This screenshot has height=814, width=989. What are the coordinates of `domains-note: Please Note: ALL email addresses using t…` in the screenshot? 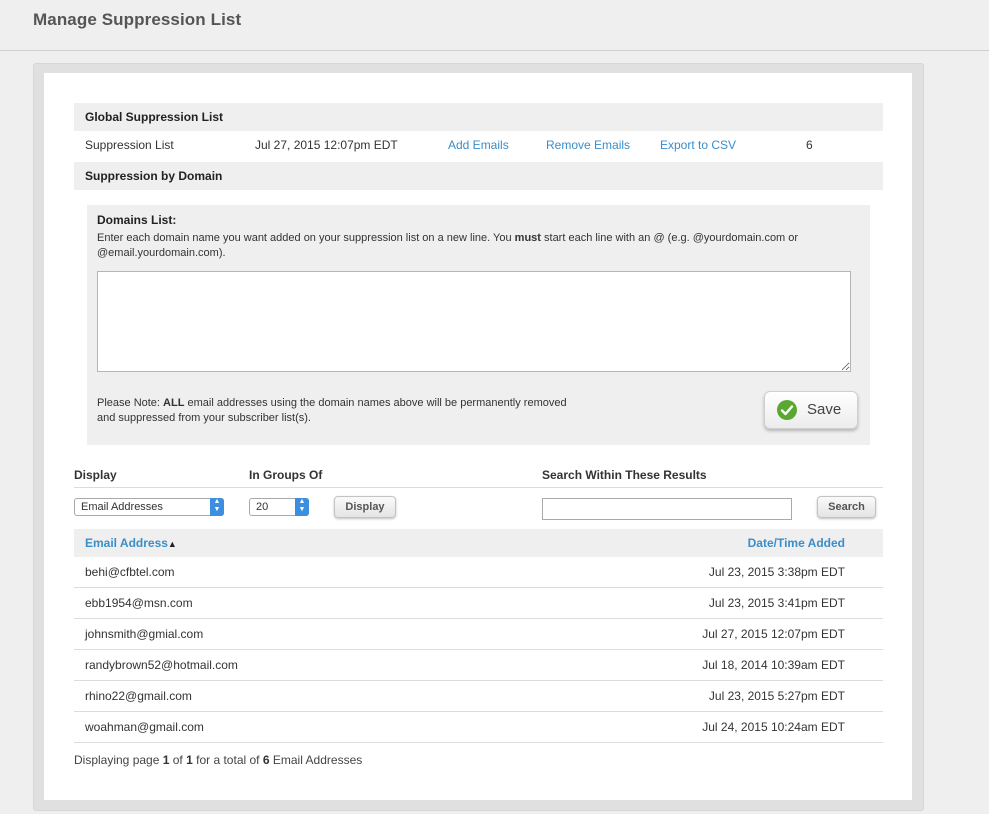 It's located at (332, 411).